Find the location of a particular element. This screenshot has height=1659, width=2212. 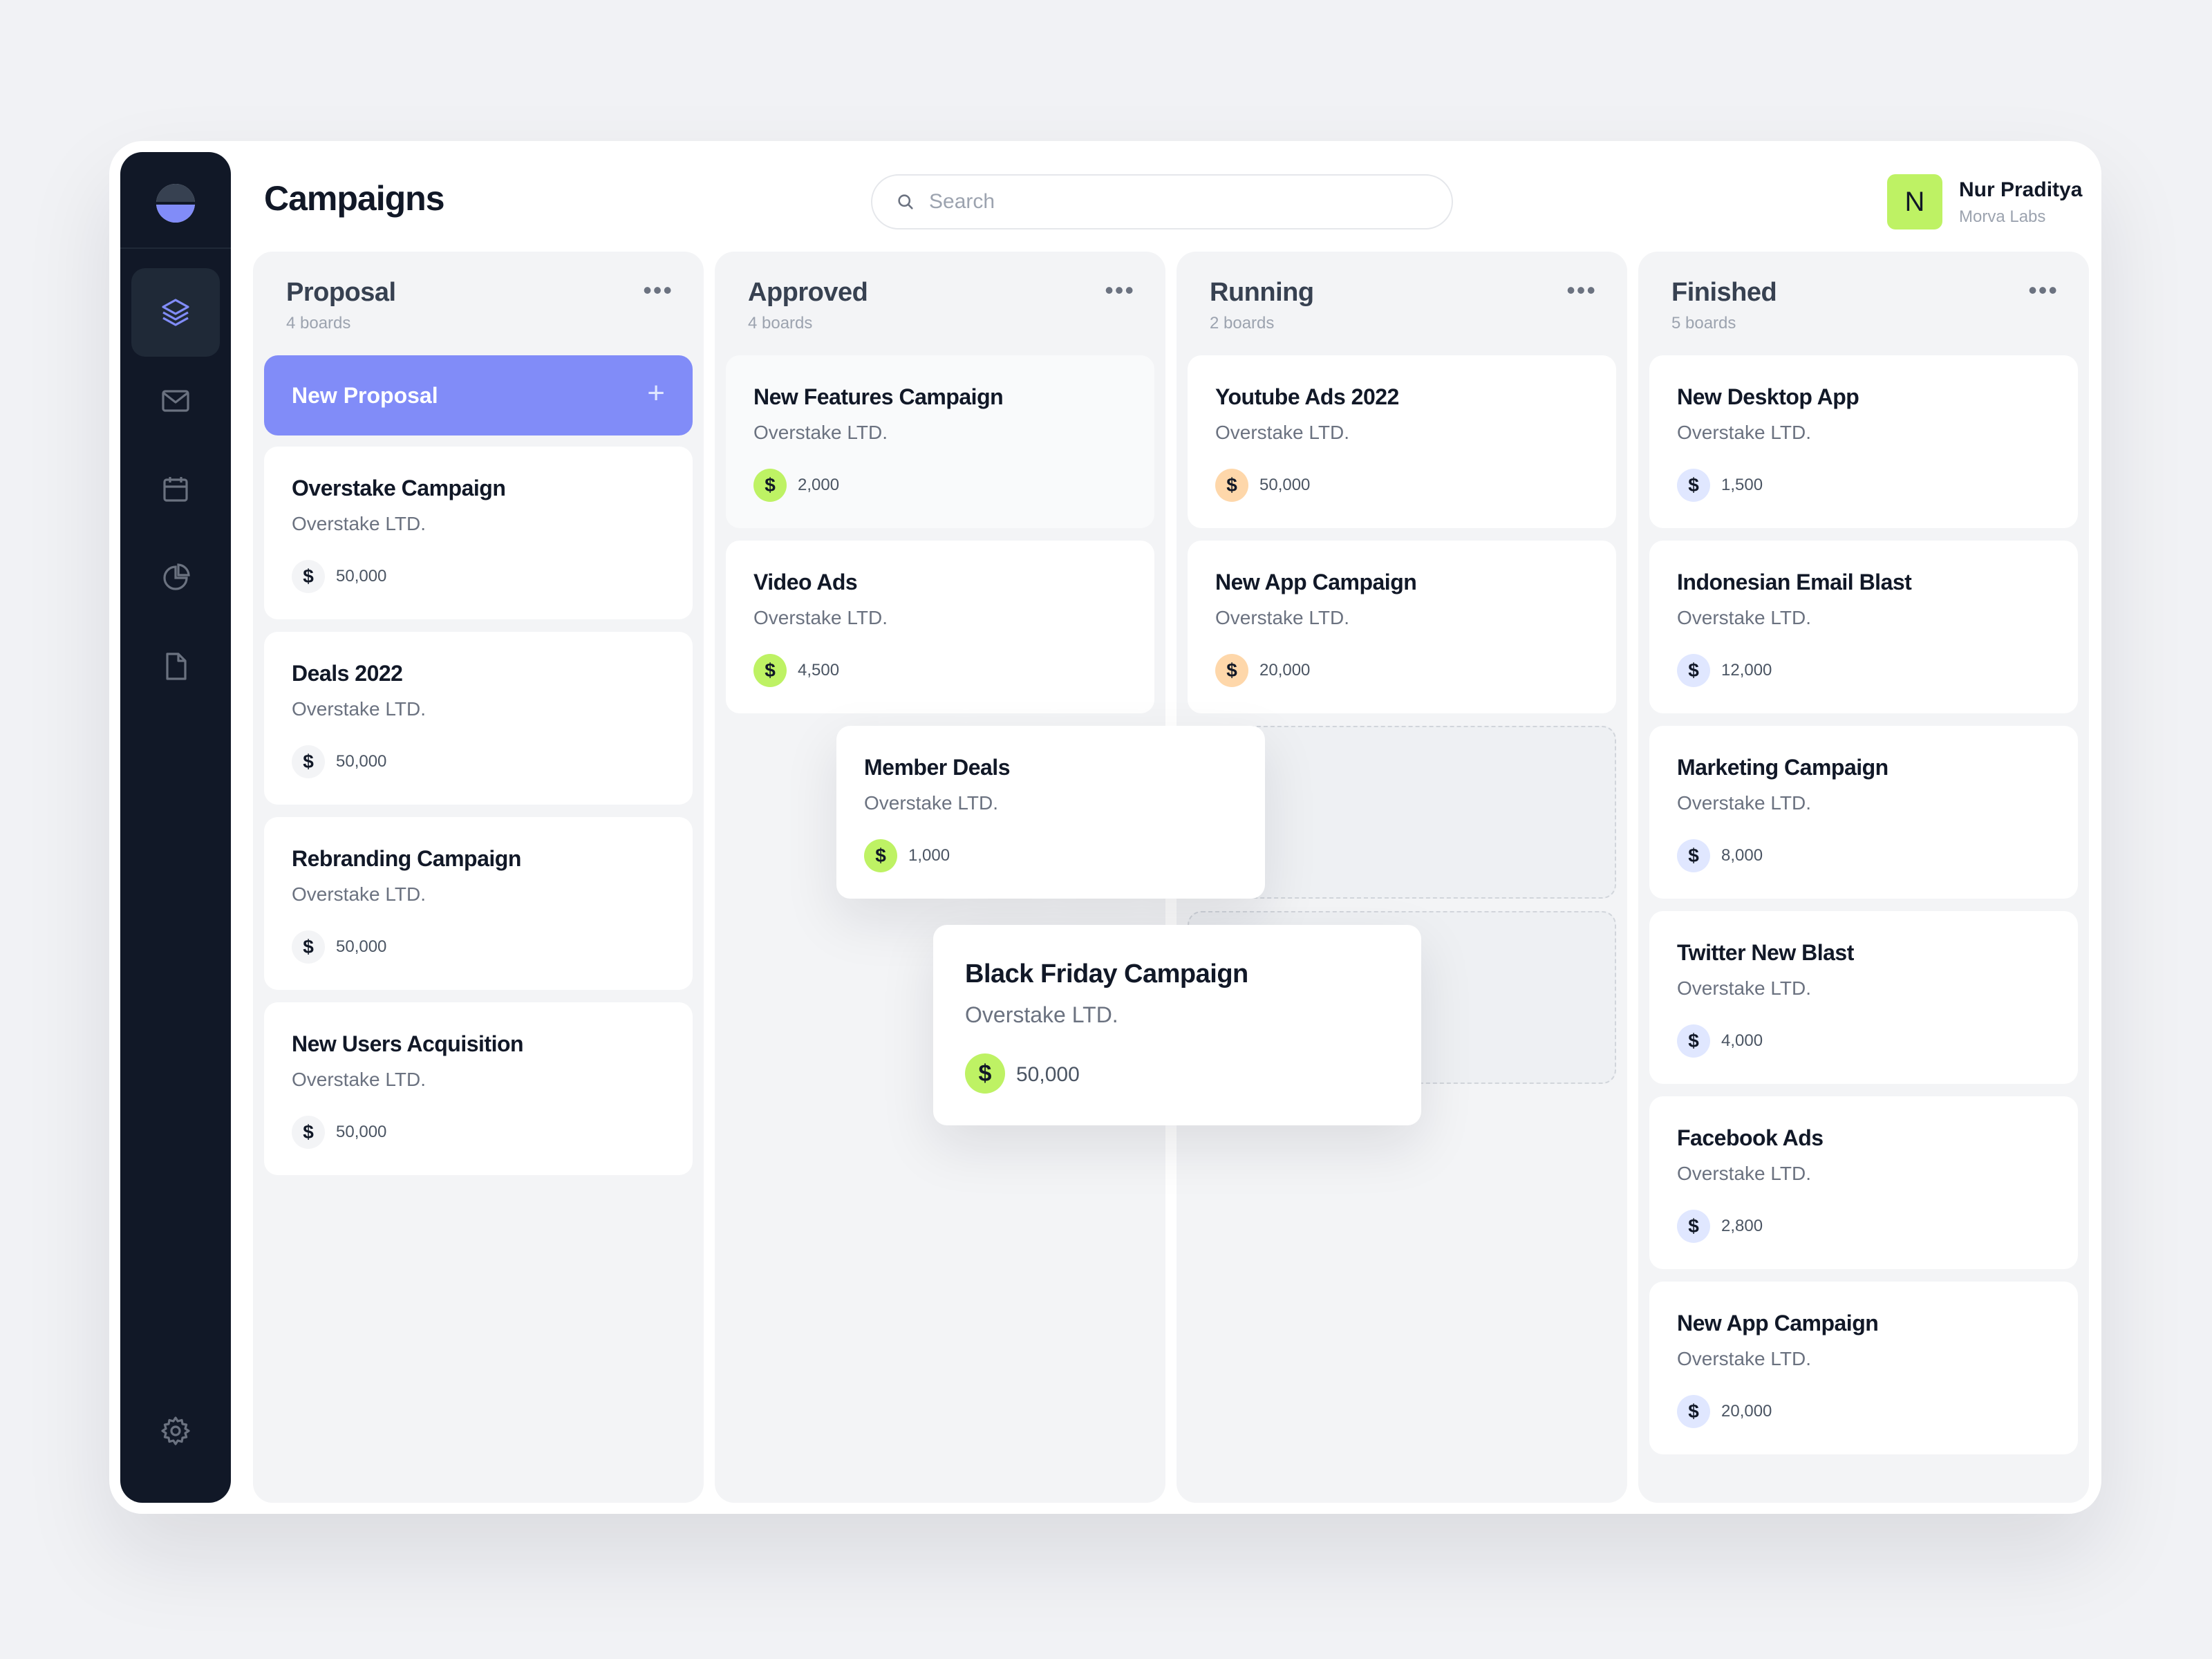

logo is located at coordinates (175, 204).